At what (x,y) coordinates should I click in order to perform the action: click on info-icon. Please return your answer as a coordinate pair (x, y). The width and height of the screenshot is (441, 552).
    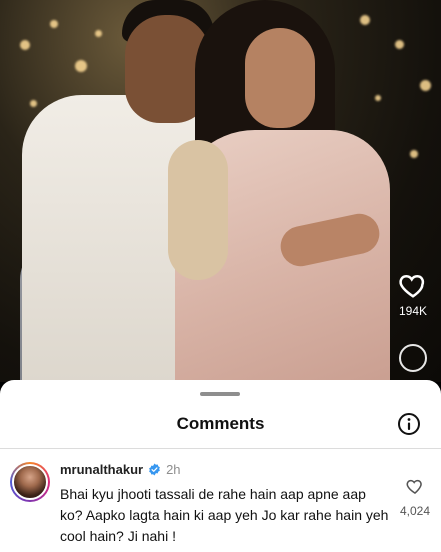
    Looking at the image, I should click on (409, 424).